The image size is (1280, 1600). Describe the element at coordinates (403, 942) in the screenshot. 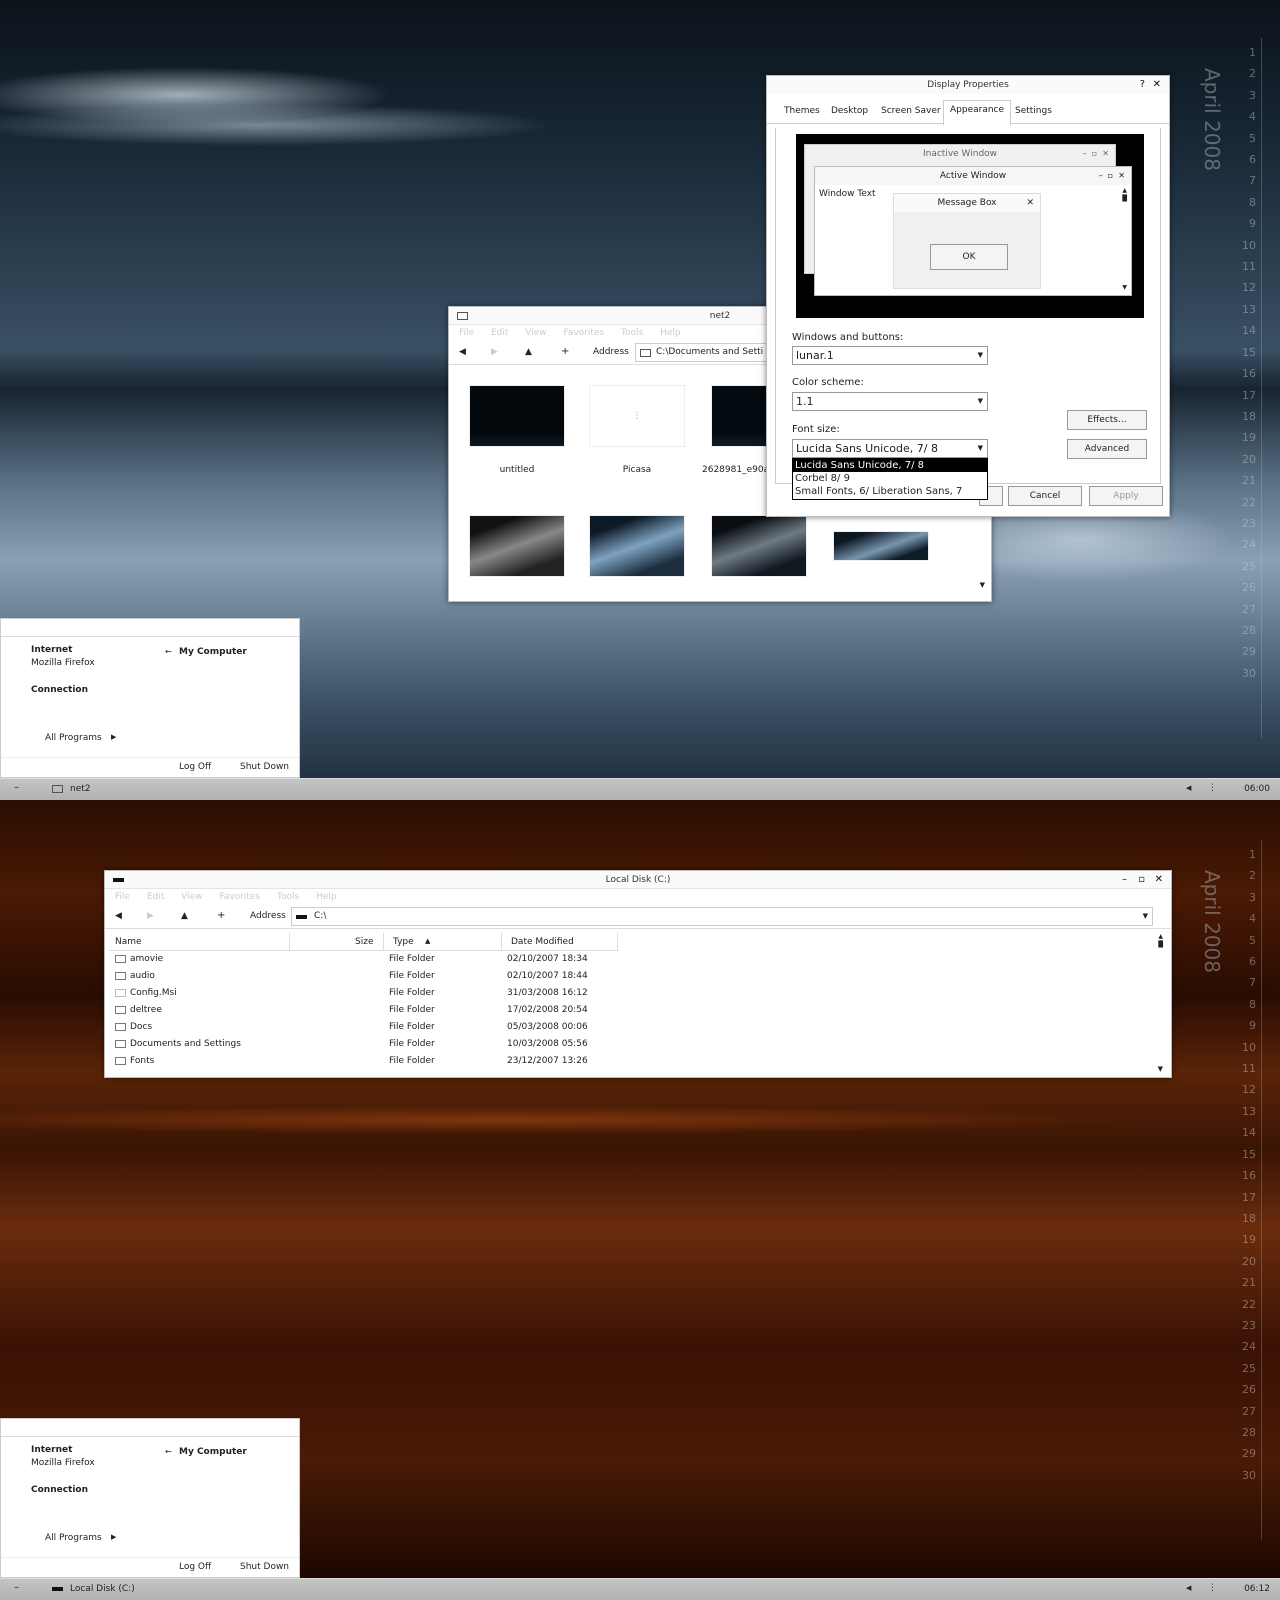

I see `column-type: Type` at that location.